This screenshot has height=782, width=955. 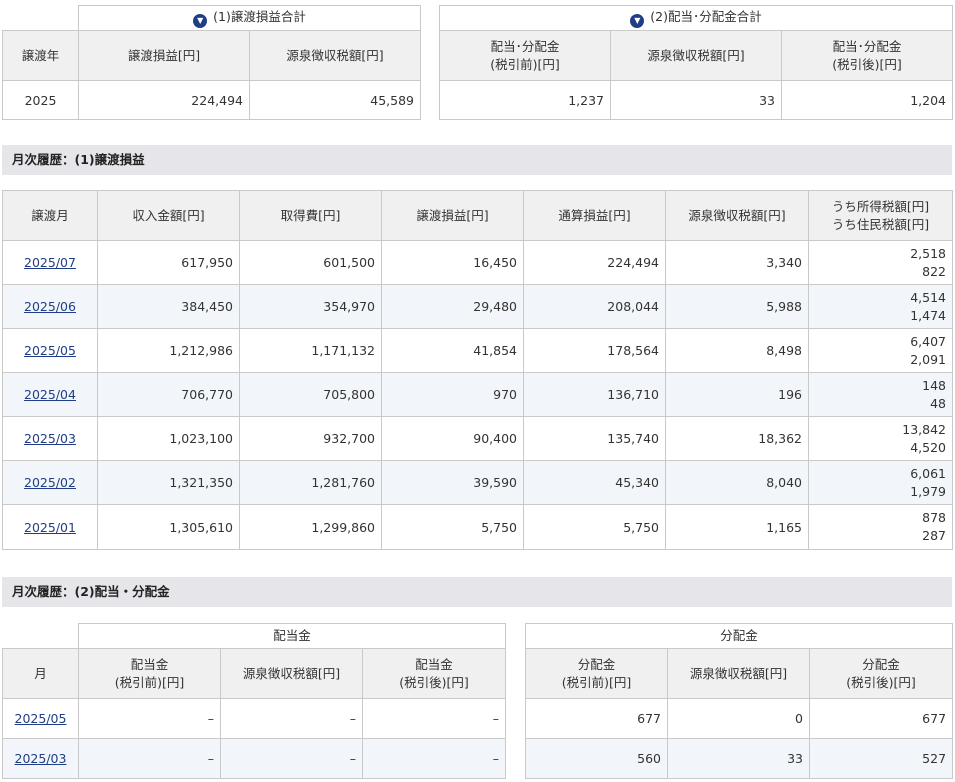 I want to click on distribution-b_pre-cell: 560, so click(x=596, y=758).